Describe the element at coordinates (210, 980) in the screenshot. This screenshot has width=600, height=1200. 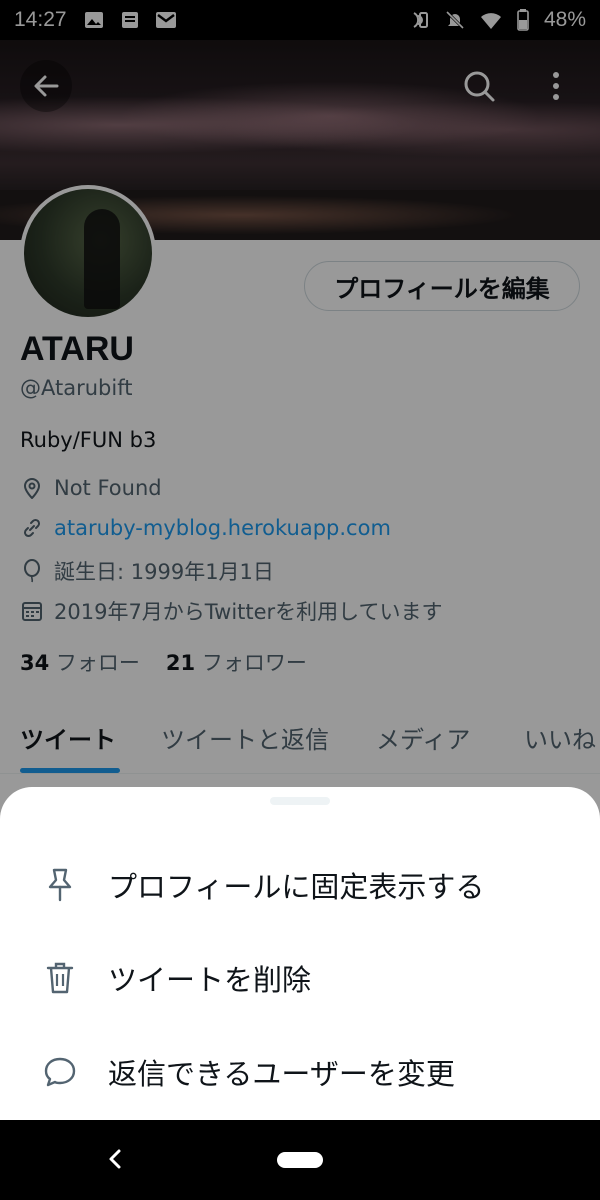
I see `menu-item-label: ツイートを削除` at that location.